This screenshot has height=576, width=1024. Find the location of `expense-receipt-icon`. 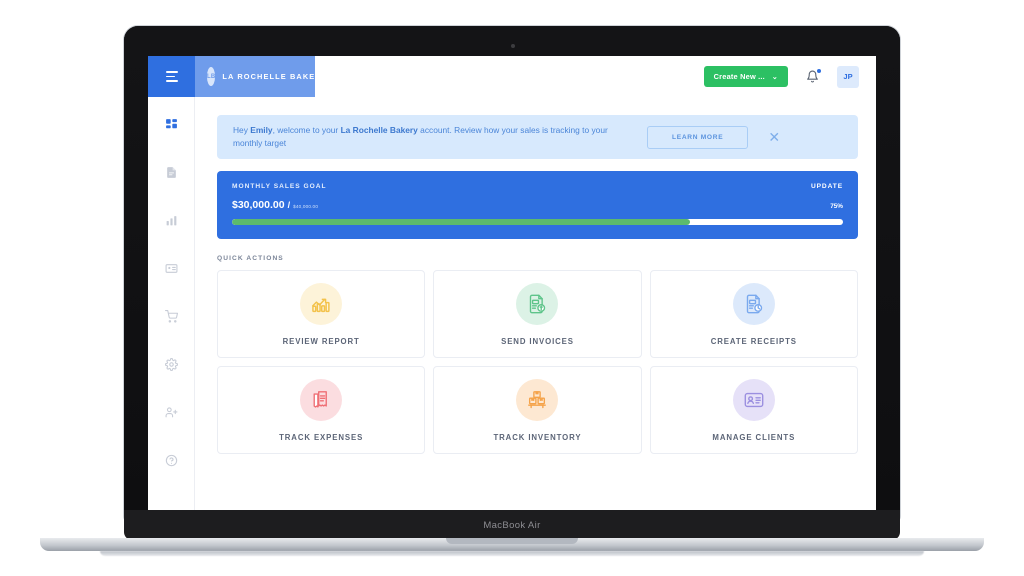

expense-receipt-icon is located at coordinates (320, 399).